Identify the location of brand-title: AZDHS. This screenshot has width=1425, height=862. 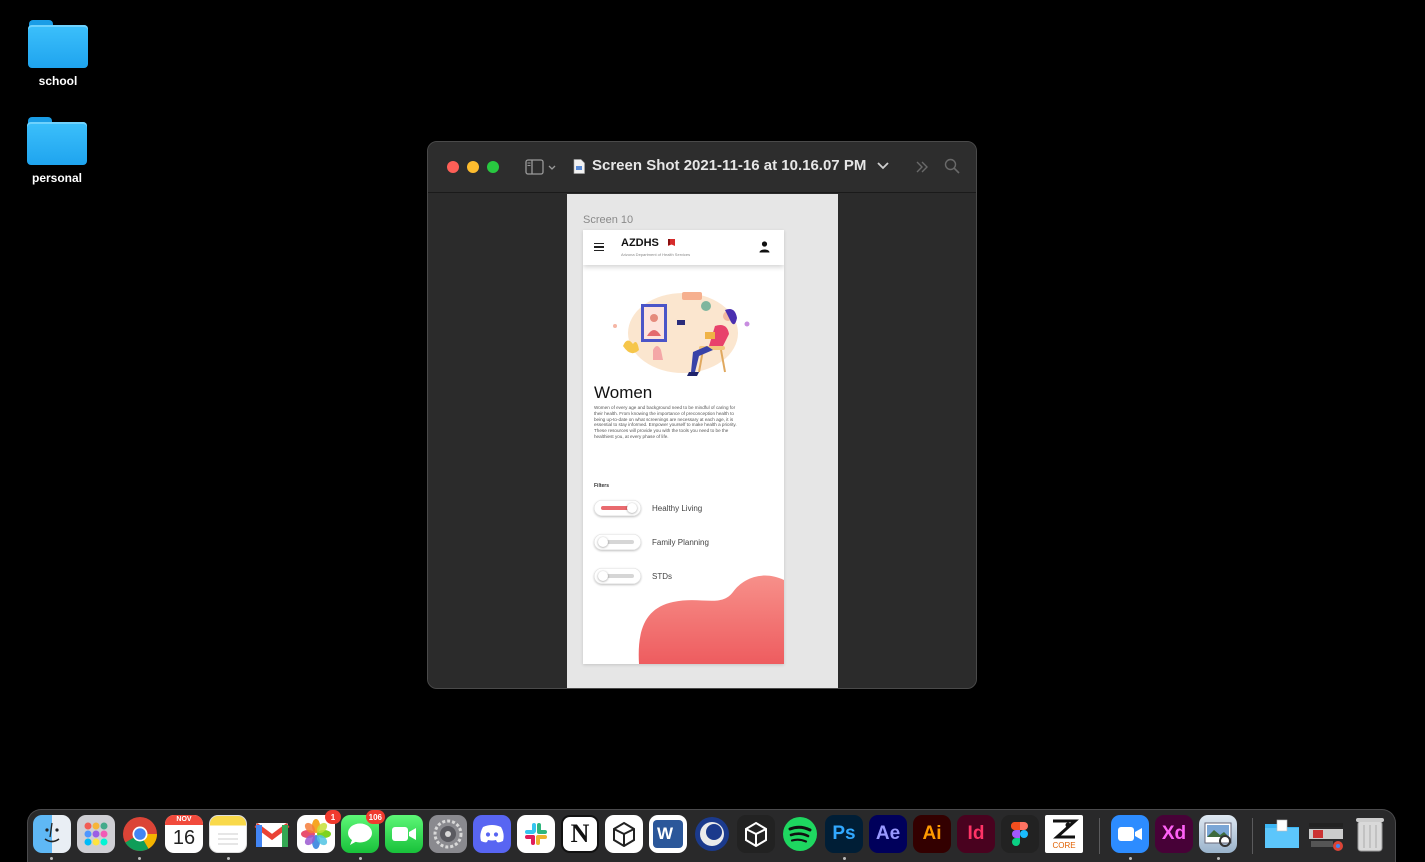
(640, 243).